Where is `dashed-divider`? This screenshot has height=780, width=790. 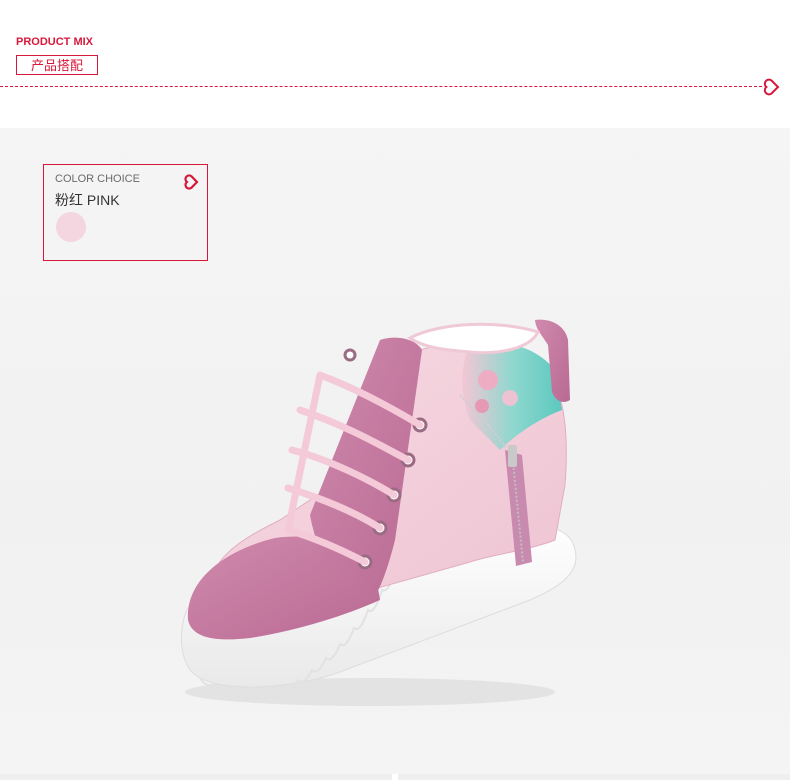
dashed-divider is located at coordinates (381, 86).